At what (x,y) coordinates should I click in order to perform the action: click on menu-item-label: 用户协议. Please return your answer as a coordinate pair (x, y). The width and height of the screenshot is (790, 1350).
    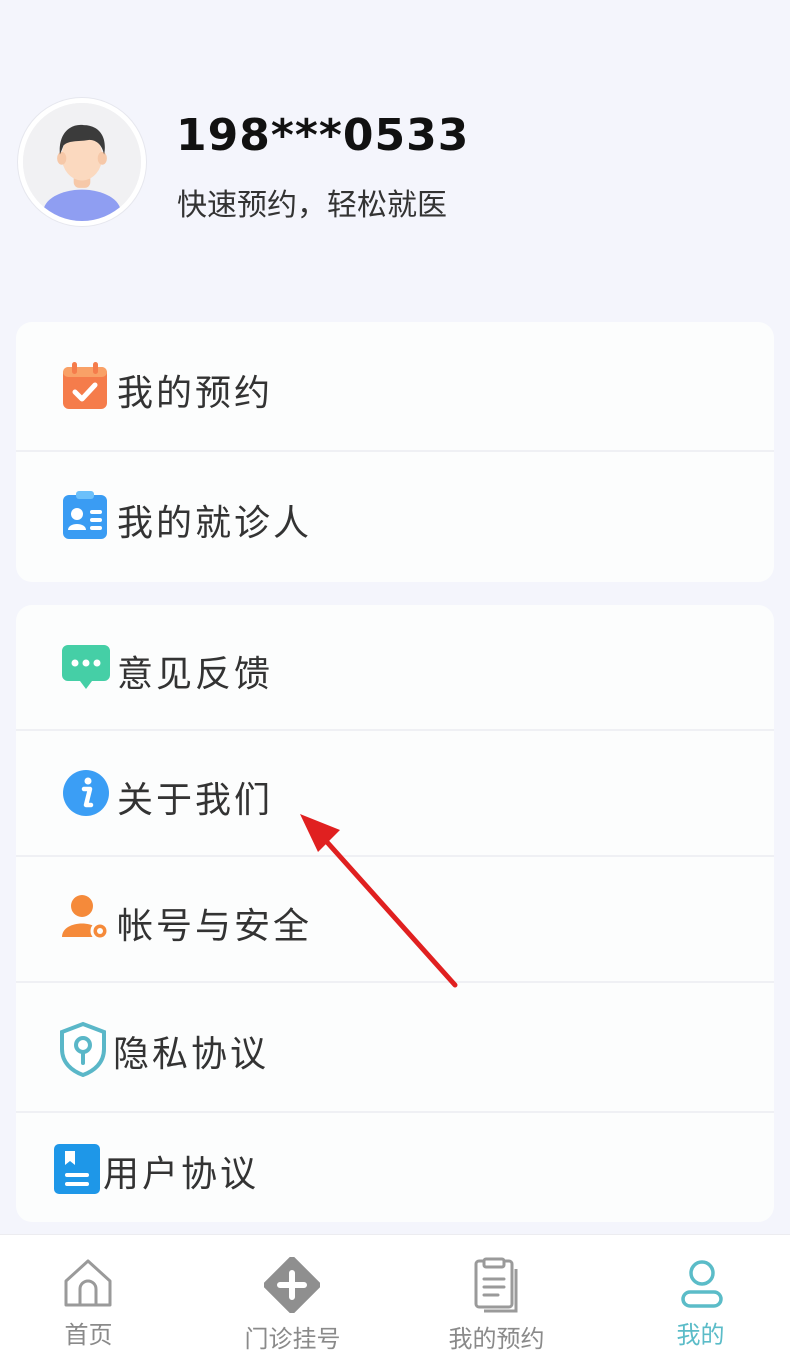
    Looking at the image, I should click on (181, 1174).